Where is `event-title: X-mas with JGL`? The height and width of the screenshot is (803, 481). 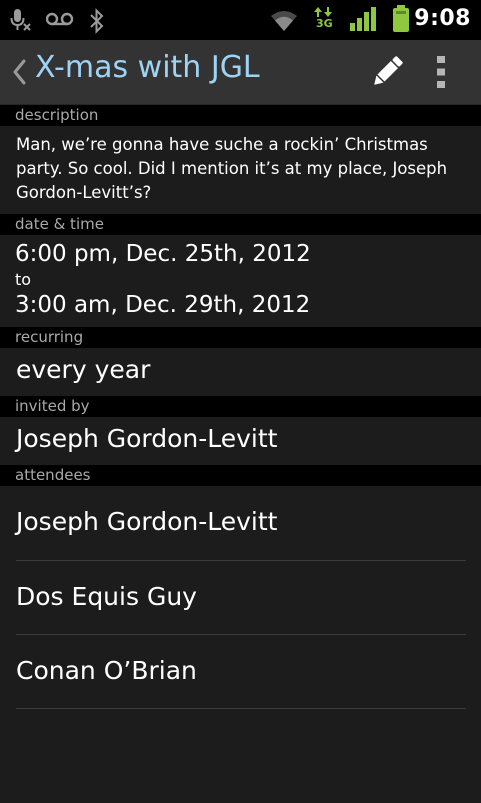
event-title: X-mas with JGL is located at coordinates (147, 67).